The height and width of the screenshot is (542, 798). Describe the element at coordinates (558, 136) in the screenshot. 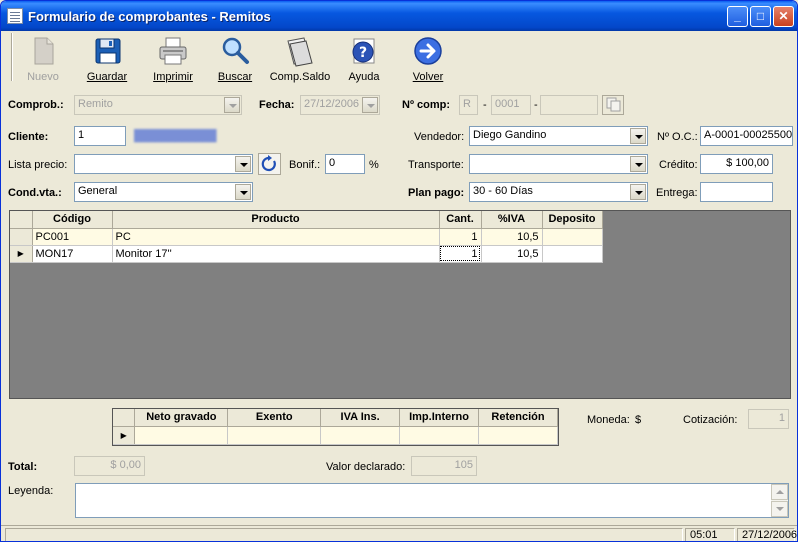

I see `vendedor-select: Diego Gandino` at that location.